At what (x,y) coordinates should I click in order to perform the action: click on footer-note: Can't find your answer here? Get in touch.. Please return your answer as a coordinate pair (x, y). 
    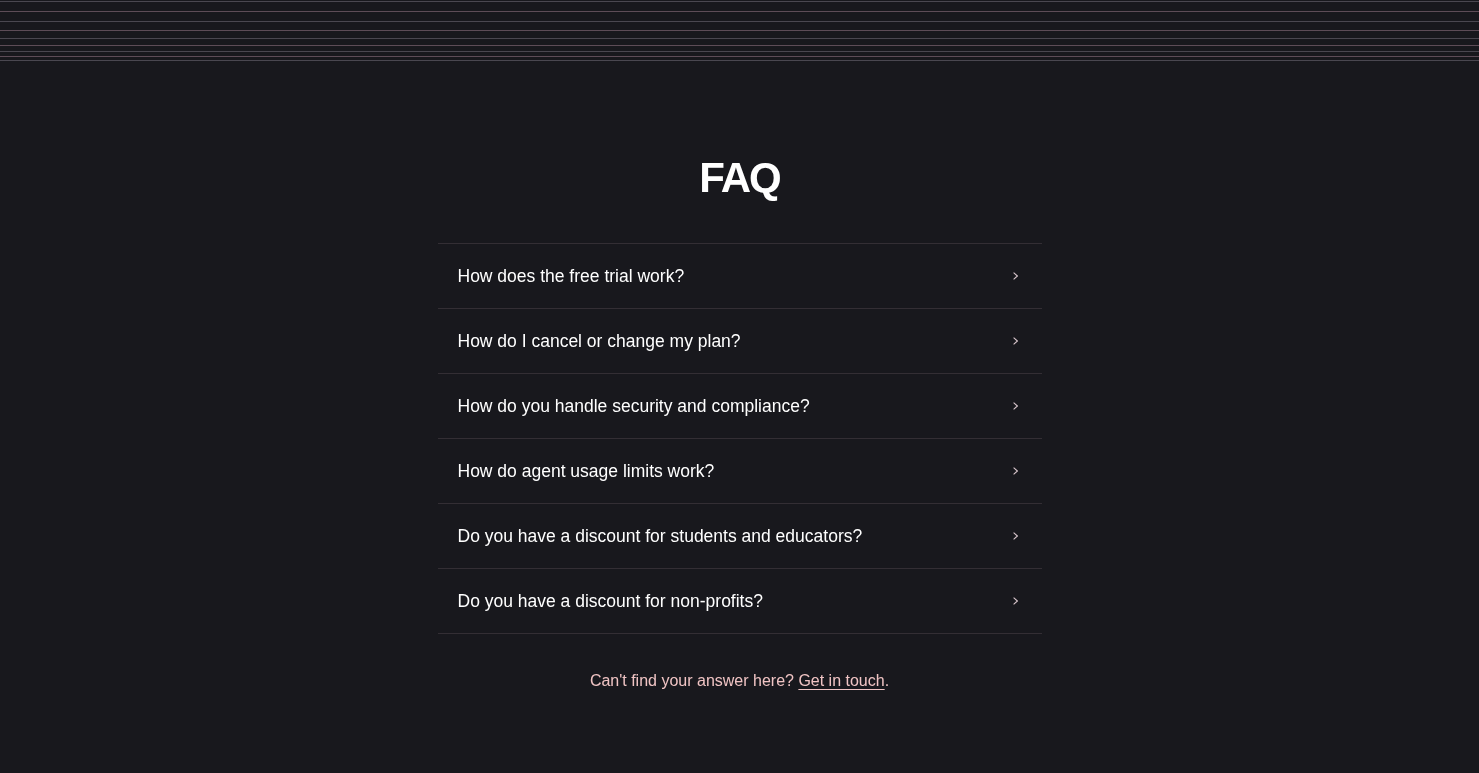
    Looking at the image, I should click on (739, 681).